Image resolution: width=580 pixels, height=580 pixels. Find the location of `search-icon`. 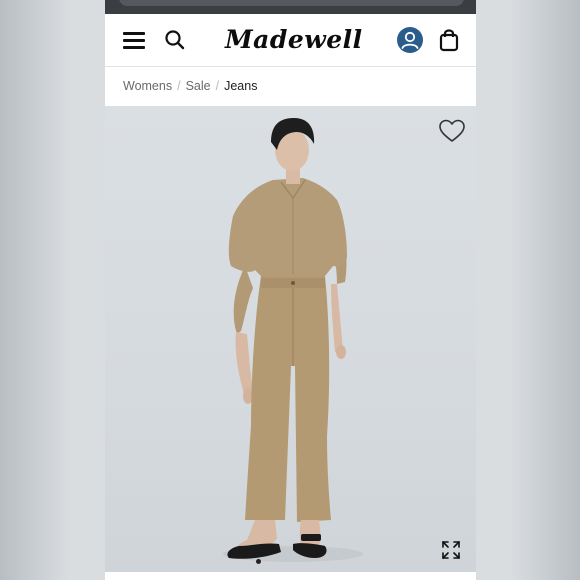

search-icon is located at coordinates (175, 40).